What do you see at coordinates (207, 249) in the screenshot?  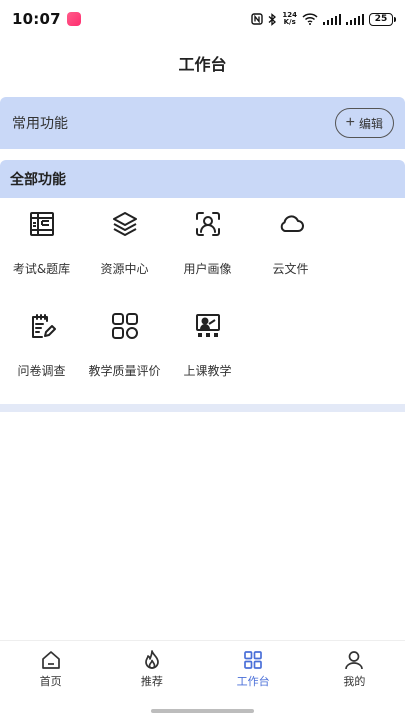 I see `function-tile-user-profile: 用户画像` at bounding box center [207, 249].